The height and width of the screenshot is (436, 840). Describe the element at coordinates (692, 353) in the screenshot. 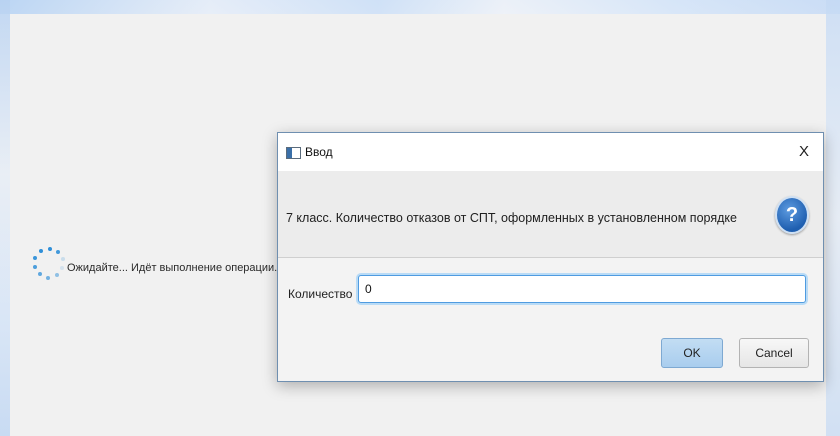

I see `ok-button: OK` at that location.